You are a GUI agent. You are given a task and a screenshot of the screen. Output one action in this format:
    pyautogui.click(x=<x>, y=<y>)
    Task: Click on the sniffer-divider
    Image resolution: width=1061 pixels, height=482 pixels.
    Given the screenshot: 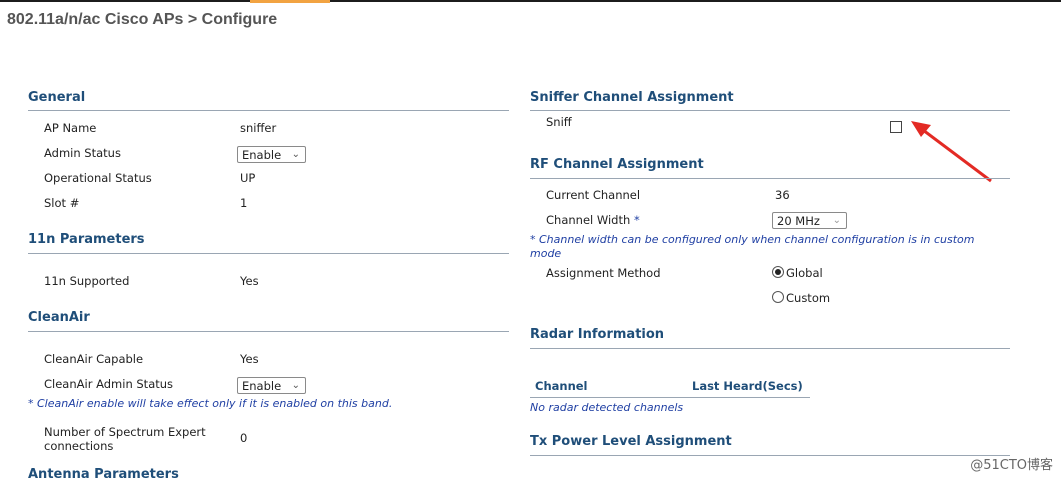 What is the action you would take?
    pyautogui.click(x=770, y=110)
    